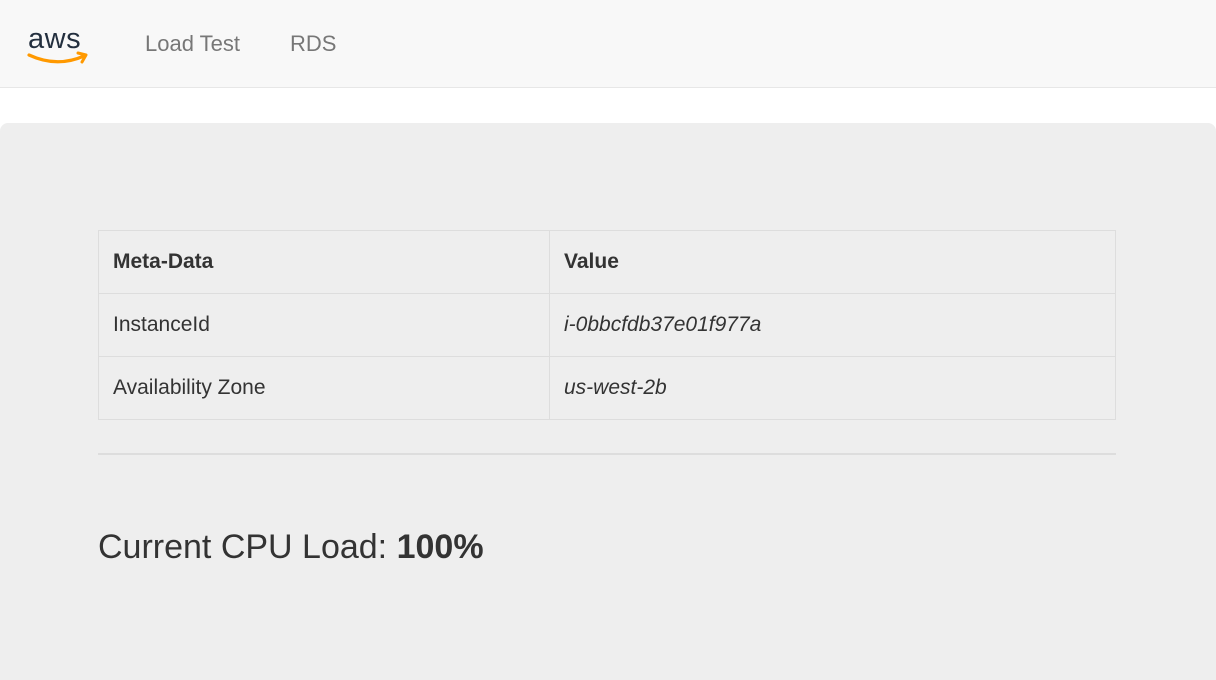 The image size is (1216, 680). Describe the element at coordinates (180, 44) in the screenshot. I see `nav-link-load-test: Load Test` at that location.